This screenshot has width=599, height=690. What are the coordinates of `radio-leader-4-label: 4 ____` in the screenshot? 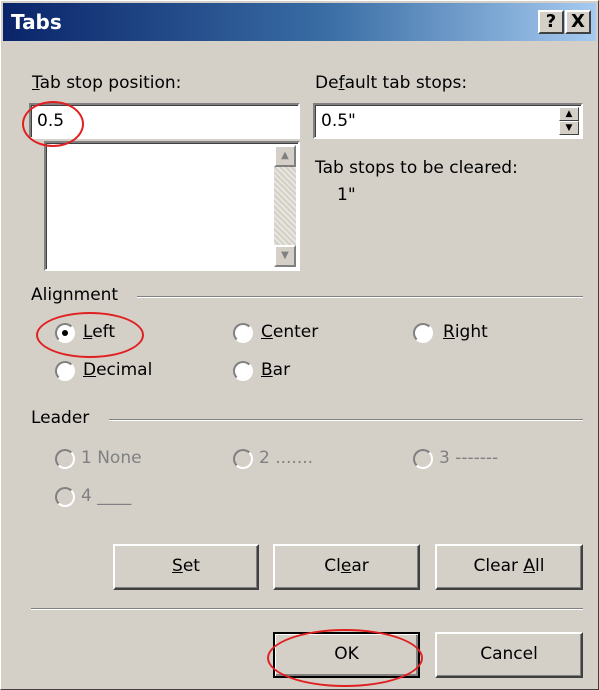 It's located at (106, 496).